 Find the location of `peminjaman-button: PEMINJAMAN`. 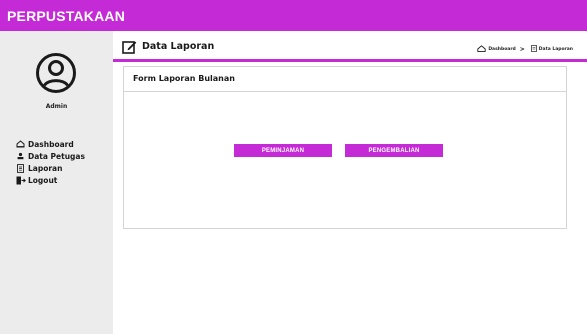

peminjaman-button: PEMINJAMAN is located at coordinates (283, 150).